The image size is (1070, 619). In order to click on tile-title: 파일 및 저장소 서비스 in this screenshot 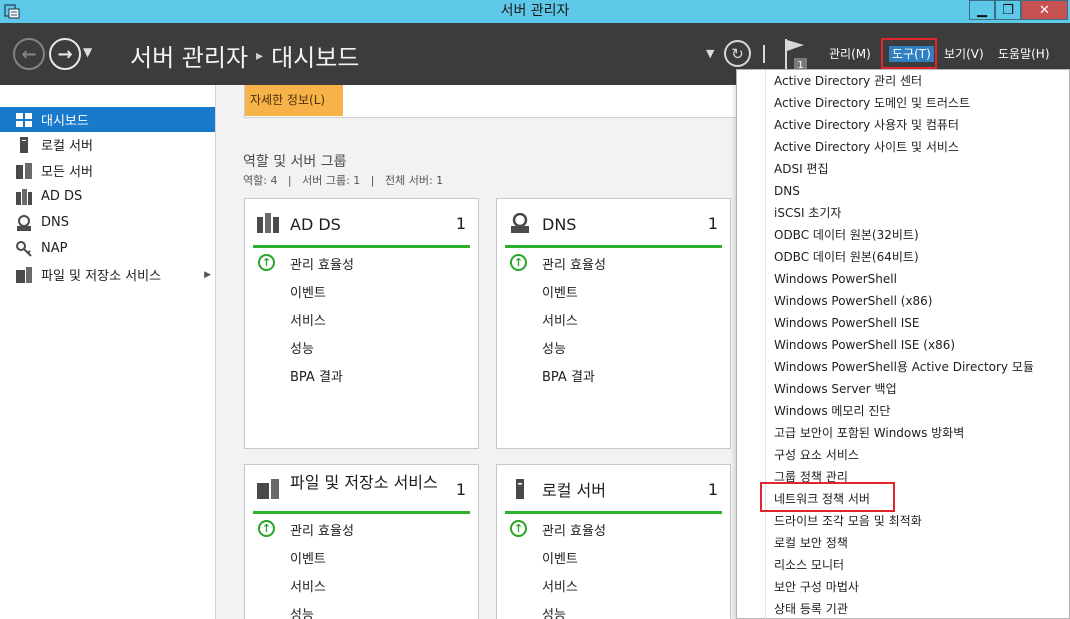, I will do `click(365, 482)`.